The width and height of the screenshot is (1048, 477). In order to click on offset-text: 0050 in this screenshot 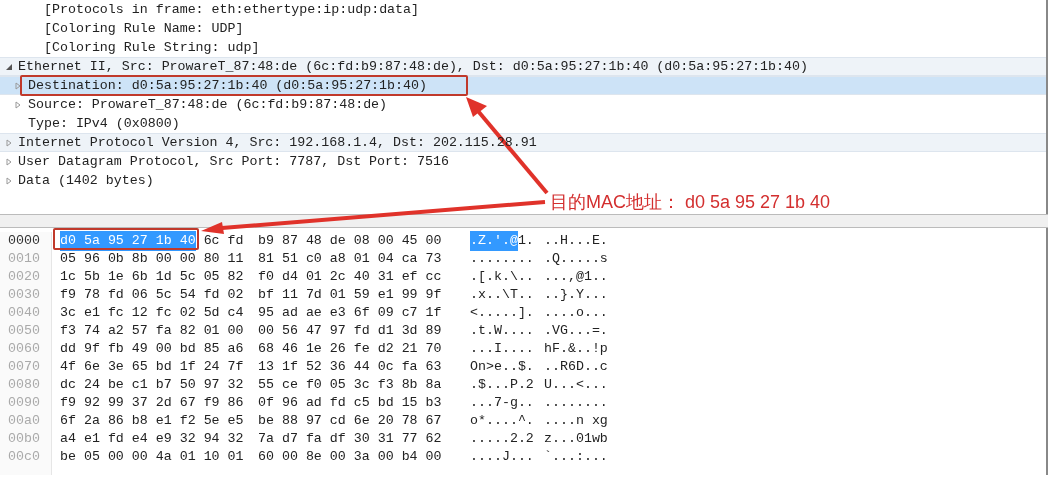, I will do `click(24, 331)`.